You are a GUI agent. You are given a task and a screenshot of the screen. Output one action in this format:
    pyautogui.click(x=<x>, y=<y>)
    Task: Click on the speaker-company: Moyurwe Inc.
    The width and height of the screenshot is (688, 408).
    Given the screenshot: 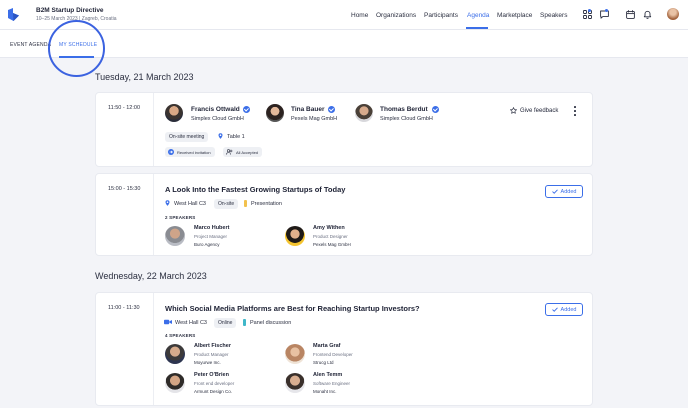 What is the action you would take?
    pyautogui.click(x=207, y=362)
    